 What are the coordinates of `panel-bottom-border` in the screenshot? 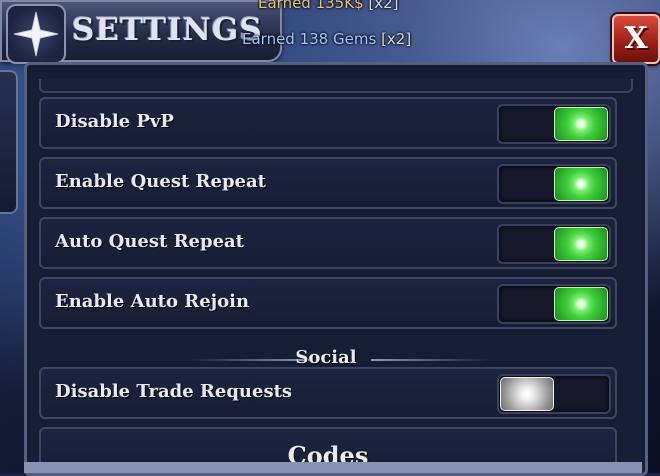 It's located at (333, 467).